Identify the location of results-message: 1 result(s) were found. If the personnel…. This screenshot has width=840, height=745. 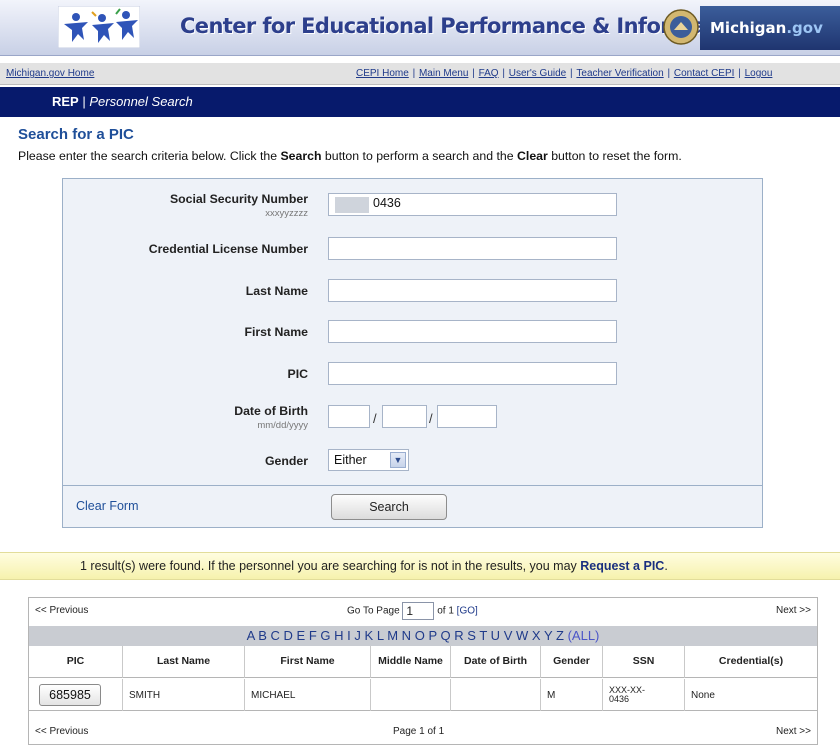
(420, 566).